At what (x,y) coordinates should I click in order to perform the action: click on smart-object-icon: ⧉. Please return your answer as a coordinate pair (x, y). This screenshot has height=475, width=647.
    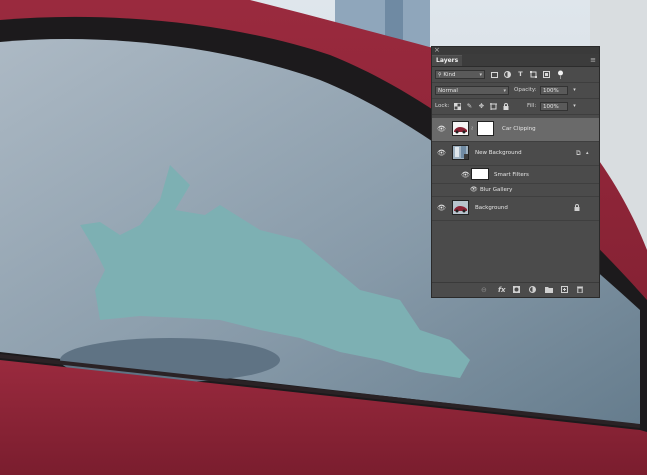
    Looking at the image, I should click on (578, 153).